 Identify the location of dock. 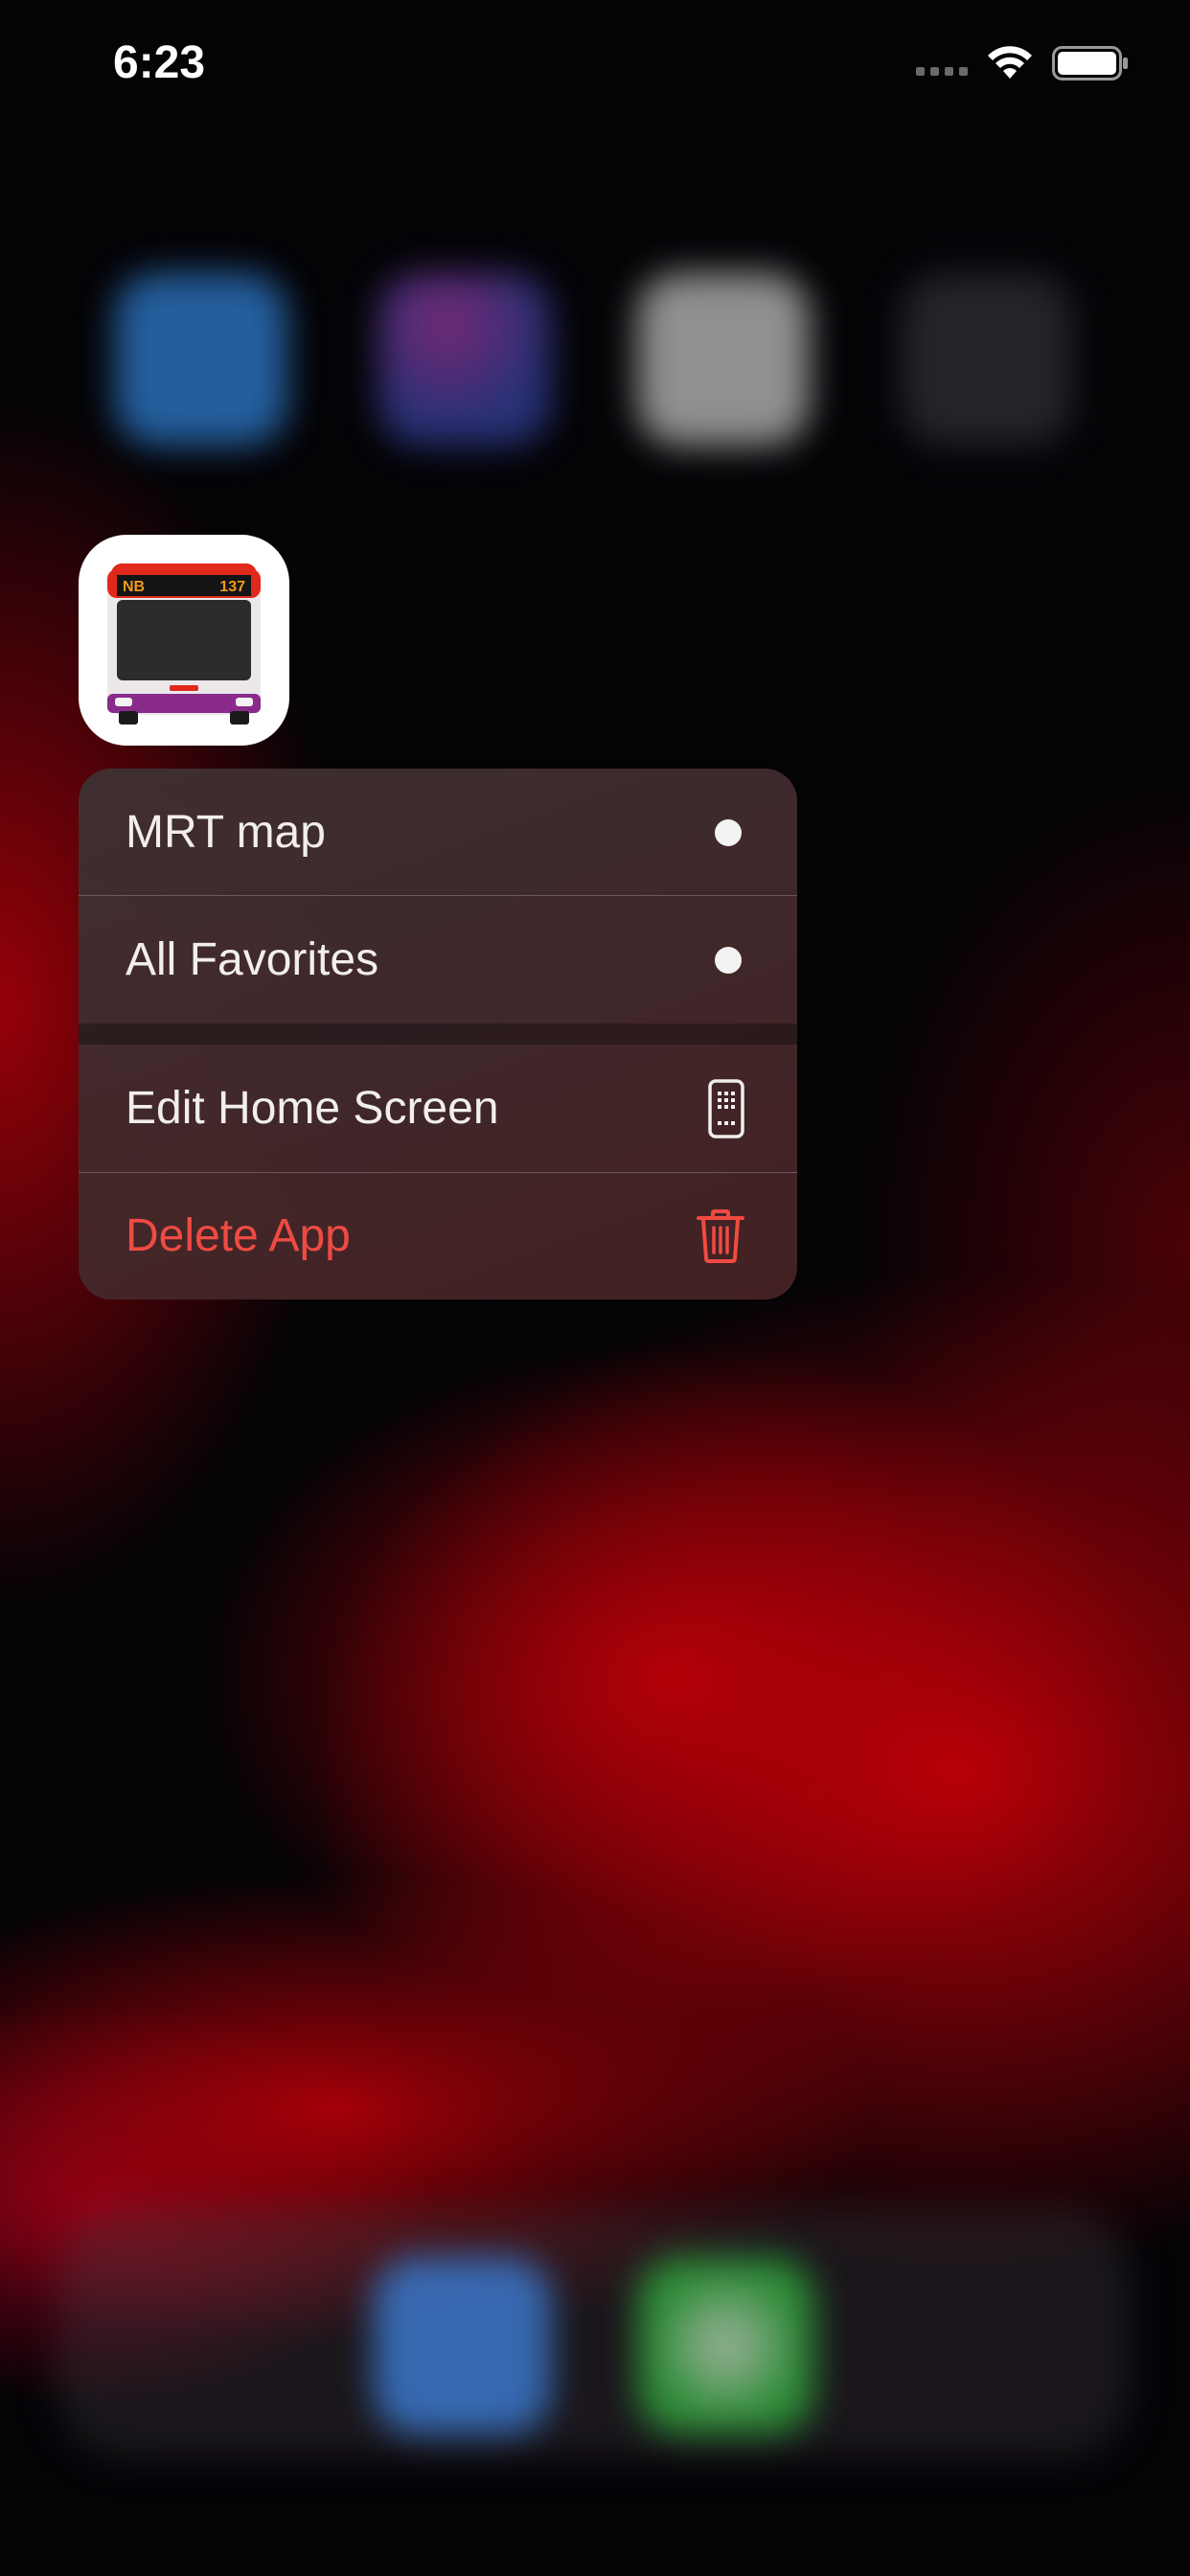
(594, 2333).